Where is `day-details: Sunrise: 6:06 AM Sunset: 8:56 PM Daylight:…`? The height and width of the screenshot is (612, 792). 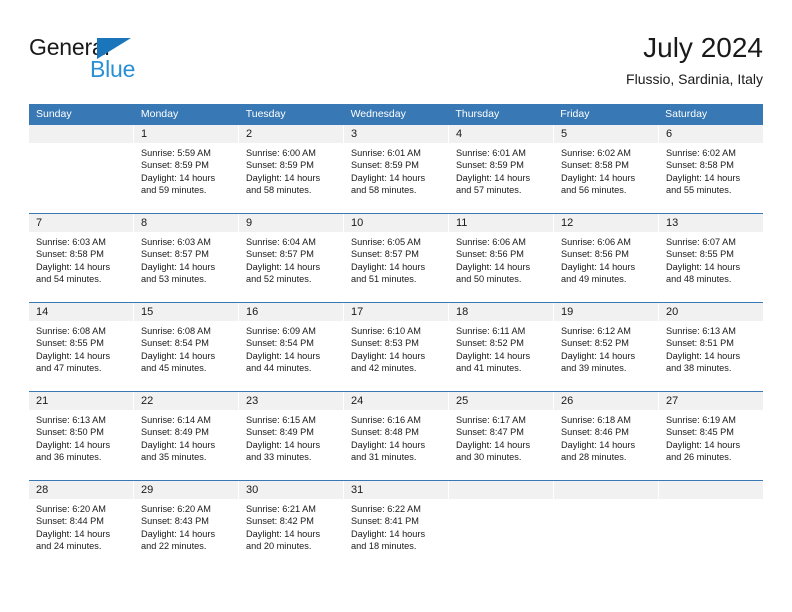
day-details: Sunrise: 6:06 AM Sunset: 8:56 PM Daylight:… is located at coordinates (606, 258).